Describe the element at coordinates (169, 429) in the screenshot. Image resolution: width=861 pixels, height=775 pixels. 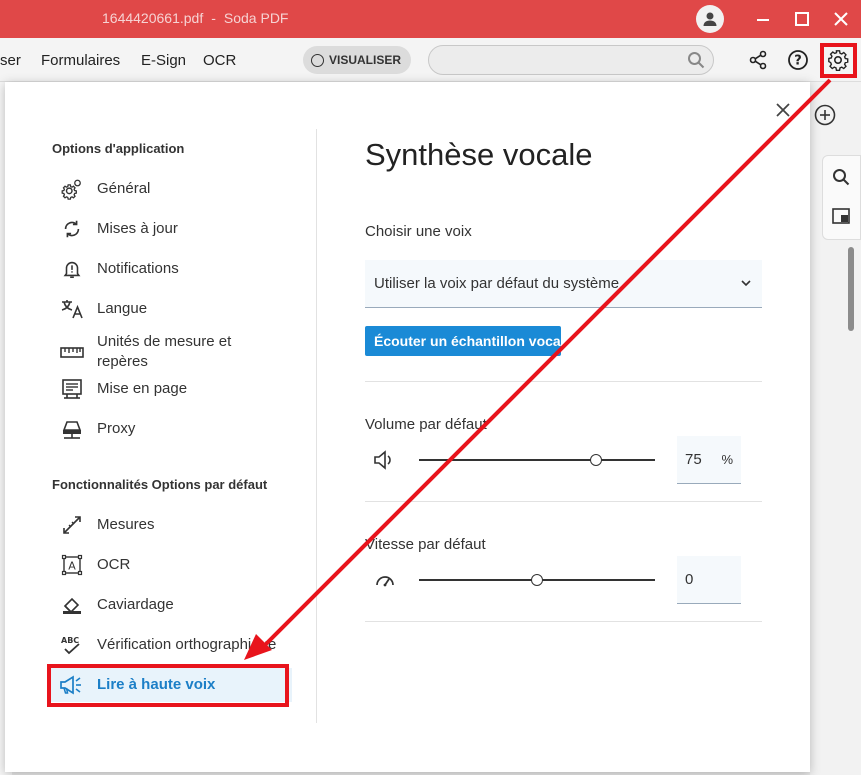
I see `nav-item-proxy: Proxy` at that location.